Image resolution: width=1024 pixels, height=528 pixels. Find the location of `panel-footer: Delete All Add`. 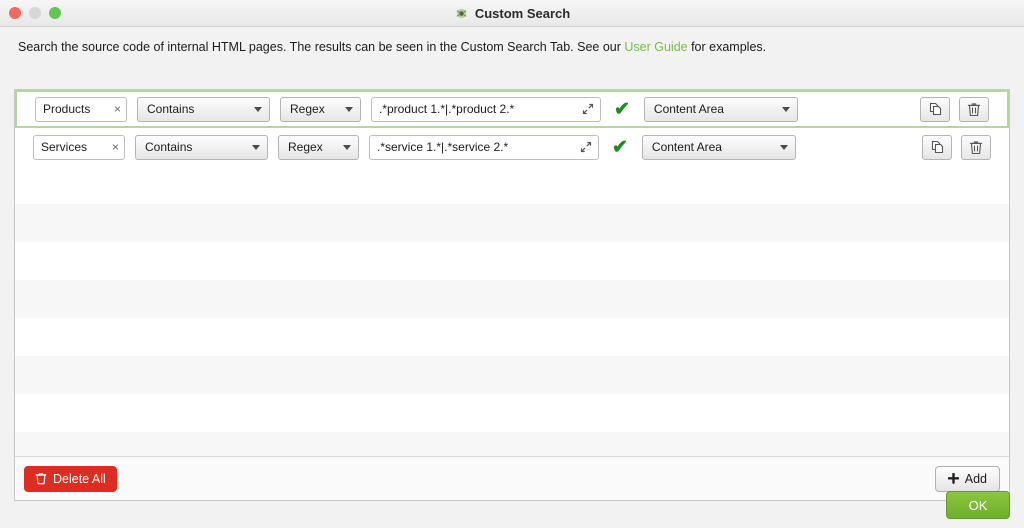

panel-footer: Delete All Add is located at coordinates (512, 478).